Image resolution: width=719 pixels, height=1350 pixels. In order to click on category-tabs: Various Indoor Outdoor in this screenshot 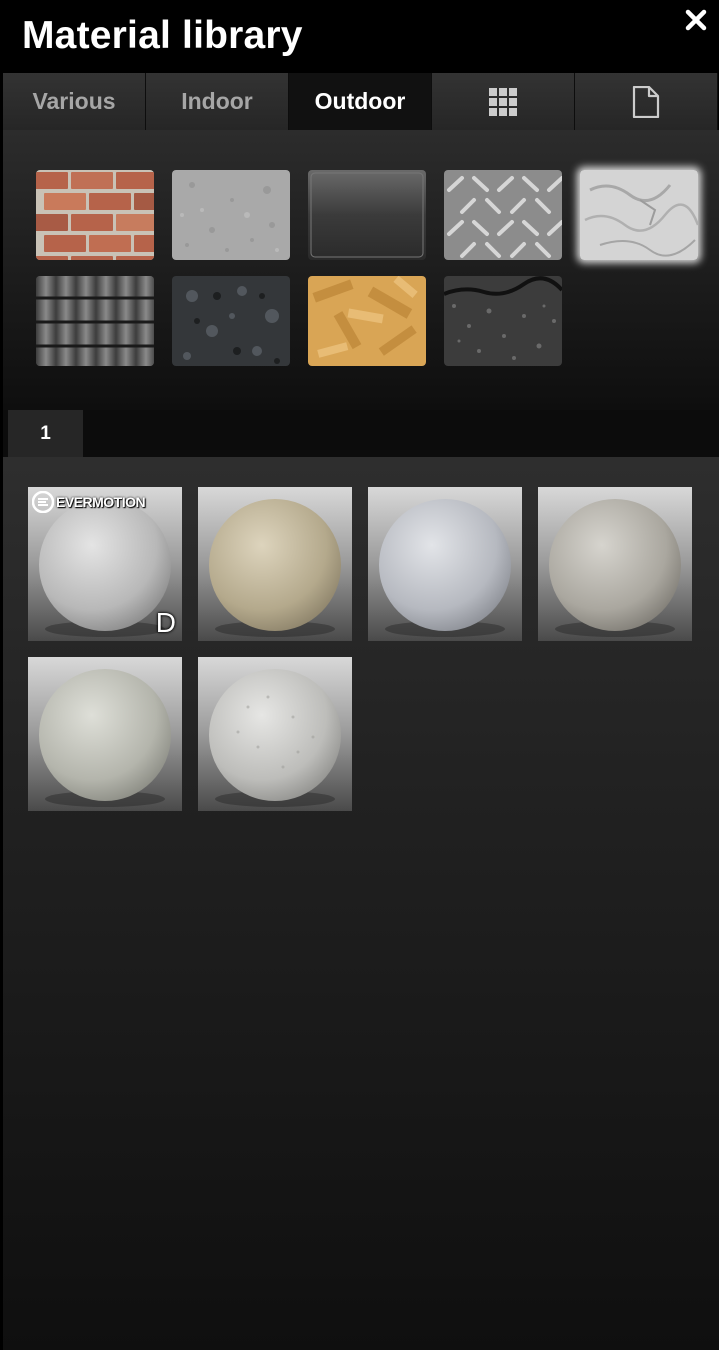, I will do `click(361, 101)`.